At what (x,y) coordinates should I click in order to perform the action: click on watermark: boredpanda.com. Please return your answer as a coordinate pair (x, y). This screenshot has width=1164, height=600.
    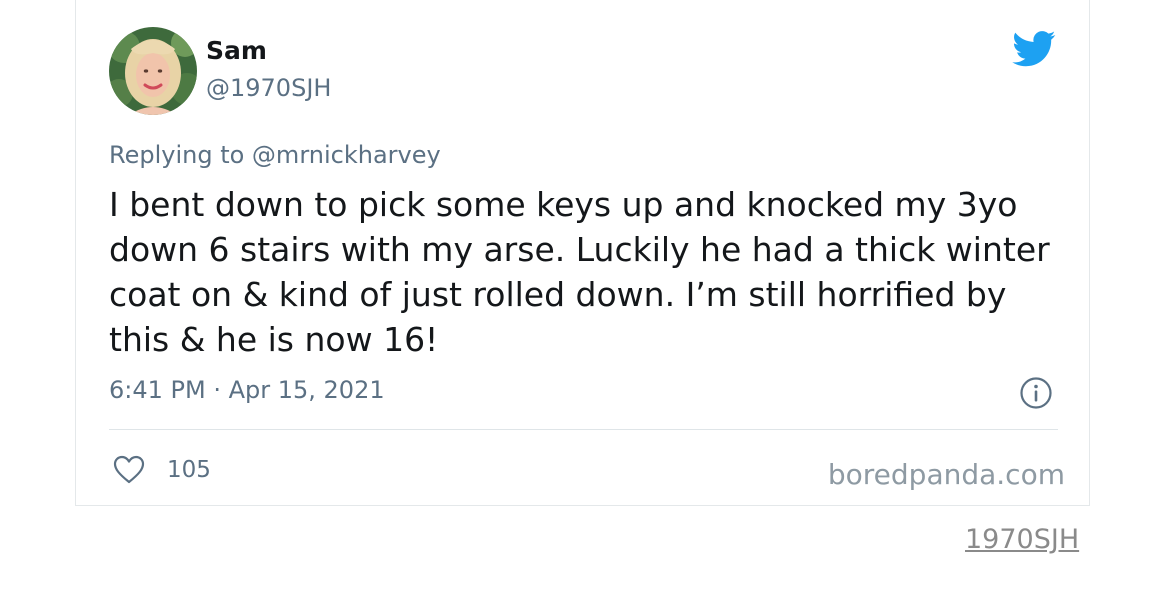
    Looking at the image, I should click on (946, 474).